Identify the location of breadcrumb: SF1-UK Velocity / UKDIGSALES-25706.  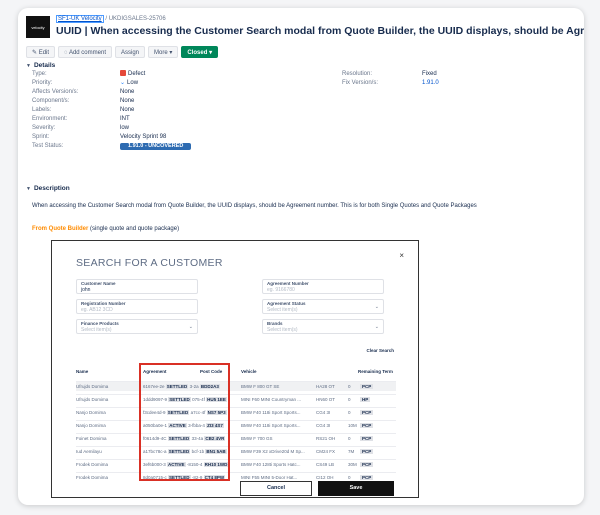
(111, 19).